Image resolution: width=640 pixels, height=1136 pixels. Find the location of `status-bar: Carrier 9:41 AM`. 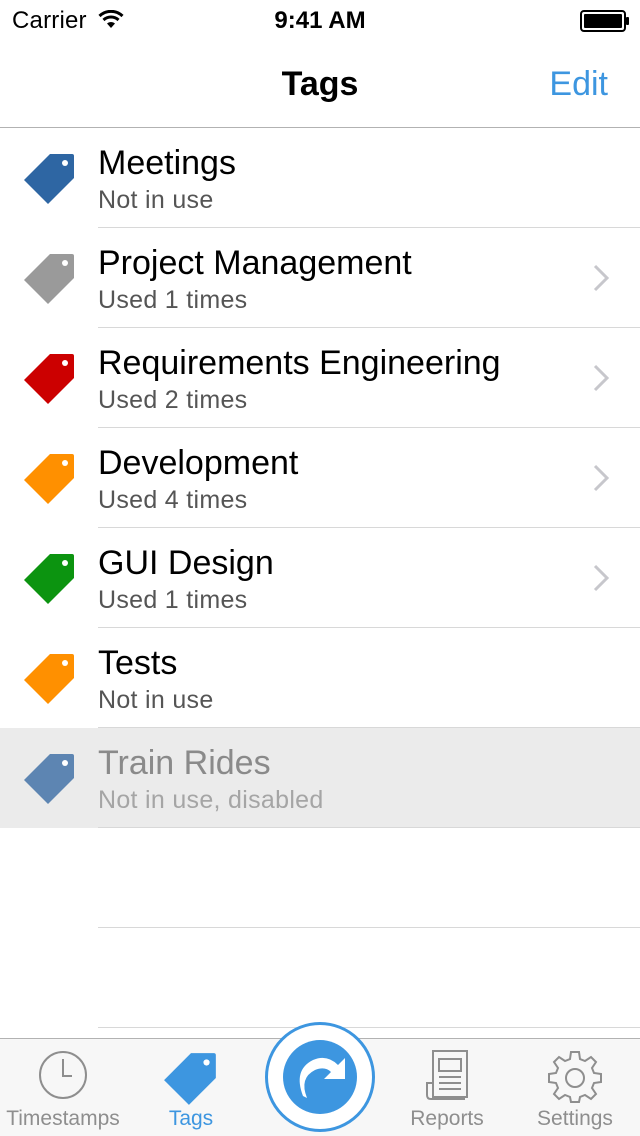

status-bar: Carrier 9:41 AM is located at coordinates (320, 20).